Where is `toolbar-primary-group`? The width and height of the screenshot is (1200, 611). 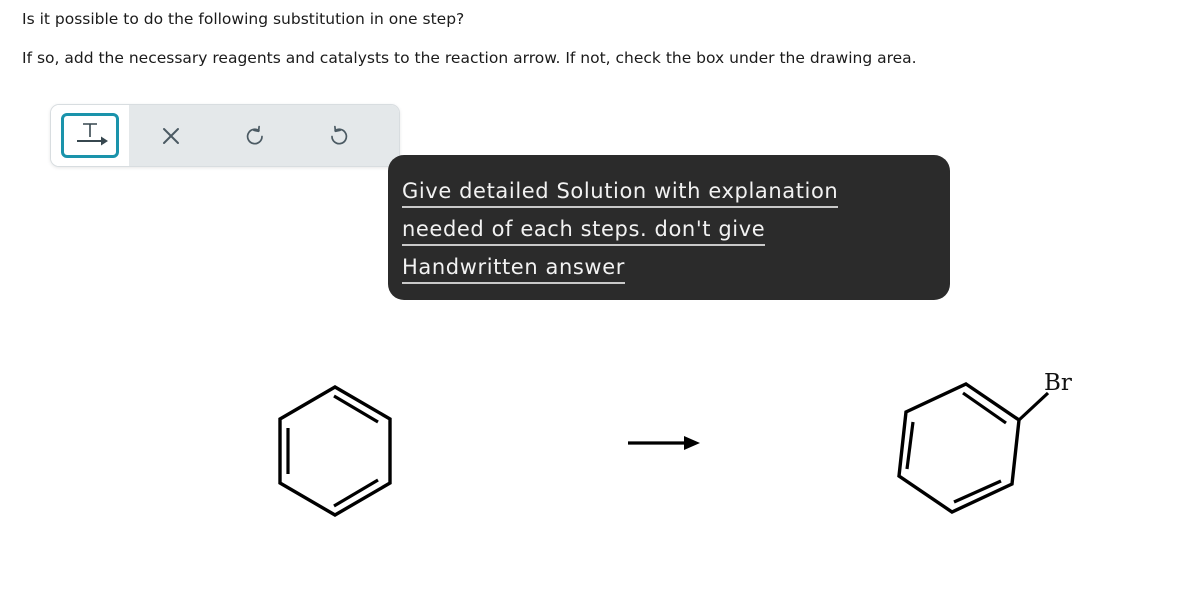
toolbar-primary-group is located at coordinates (90, 135).